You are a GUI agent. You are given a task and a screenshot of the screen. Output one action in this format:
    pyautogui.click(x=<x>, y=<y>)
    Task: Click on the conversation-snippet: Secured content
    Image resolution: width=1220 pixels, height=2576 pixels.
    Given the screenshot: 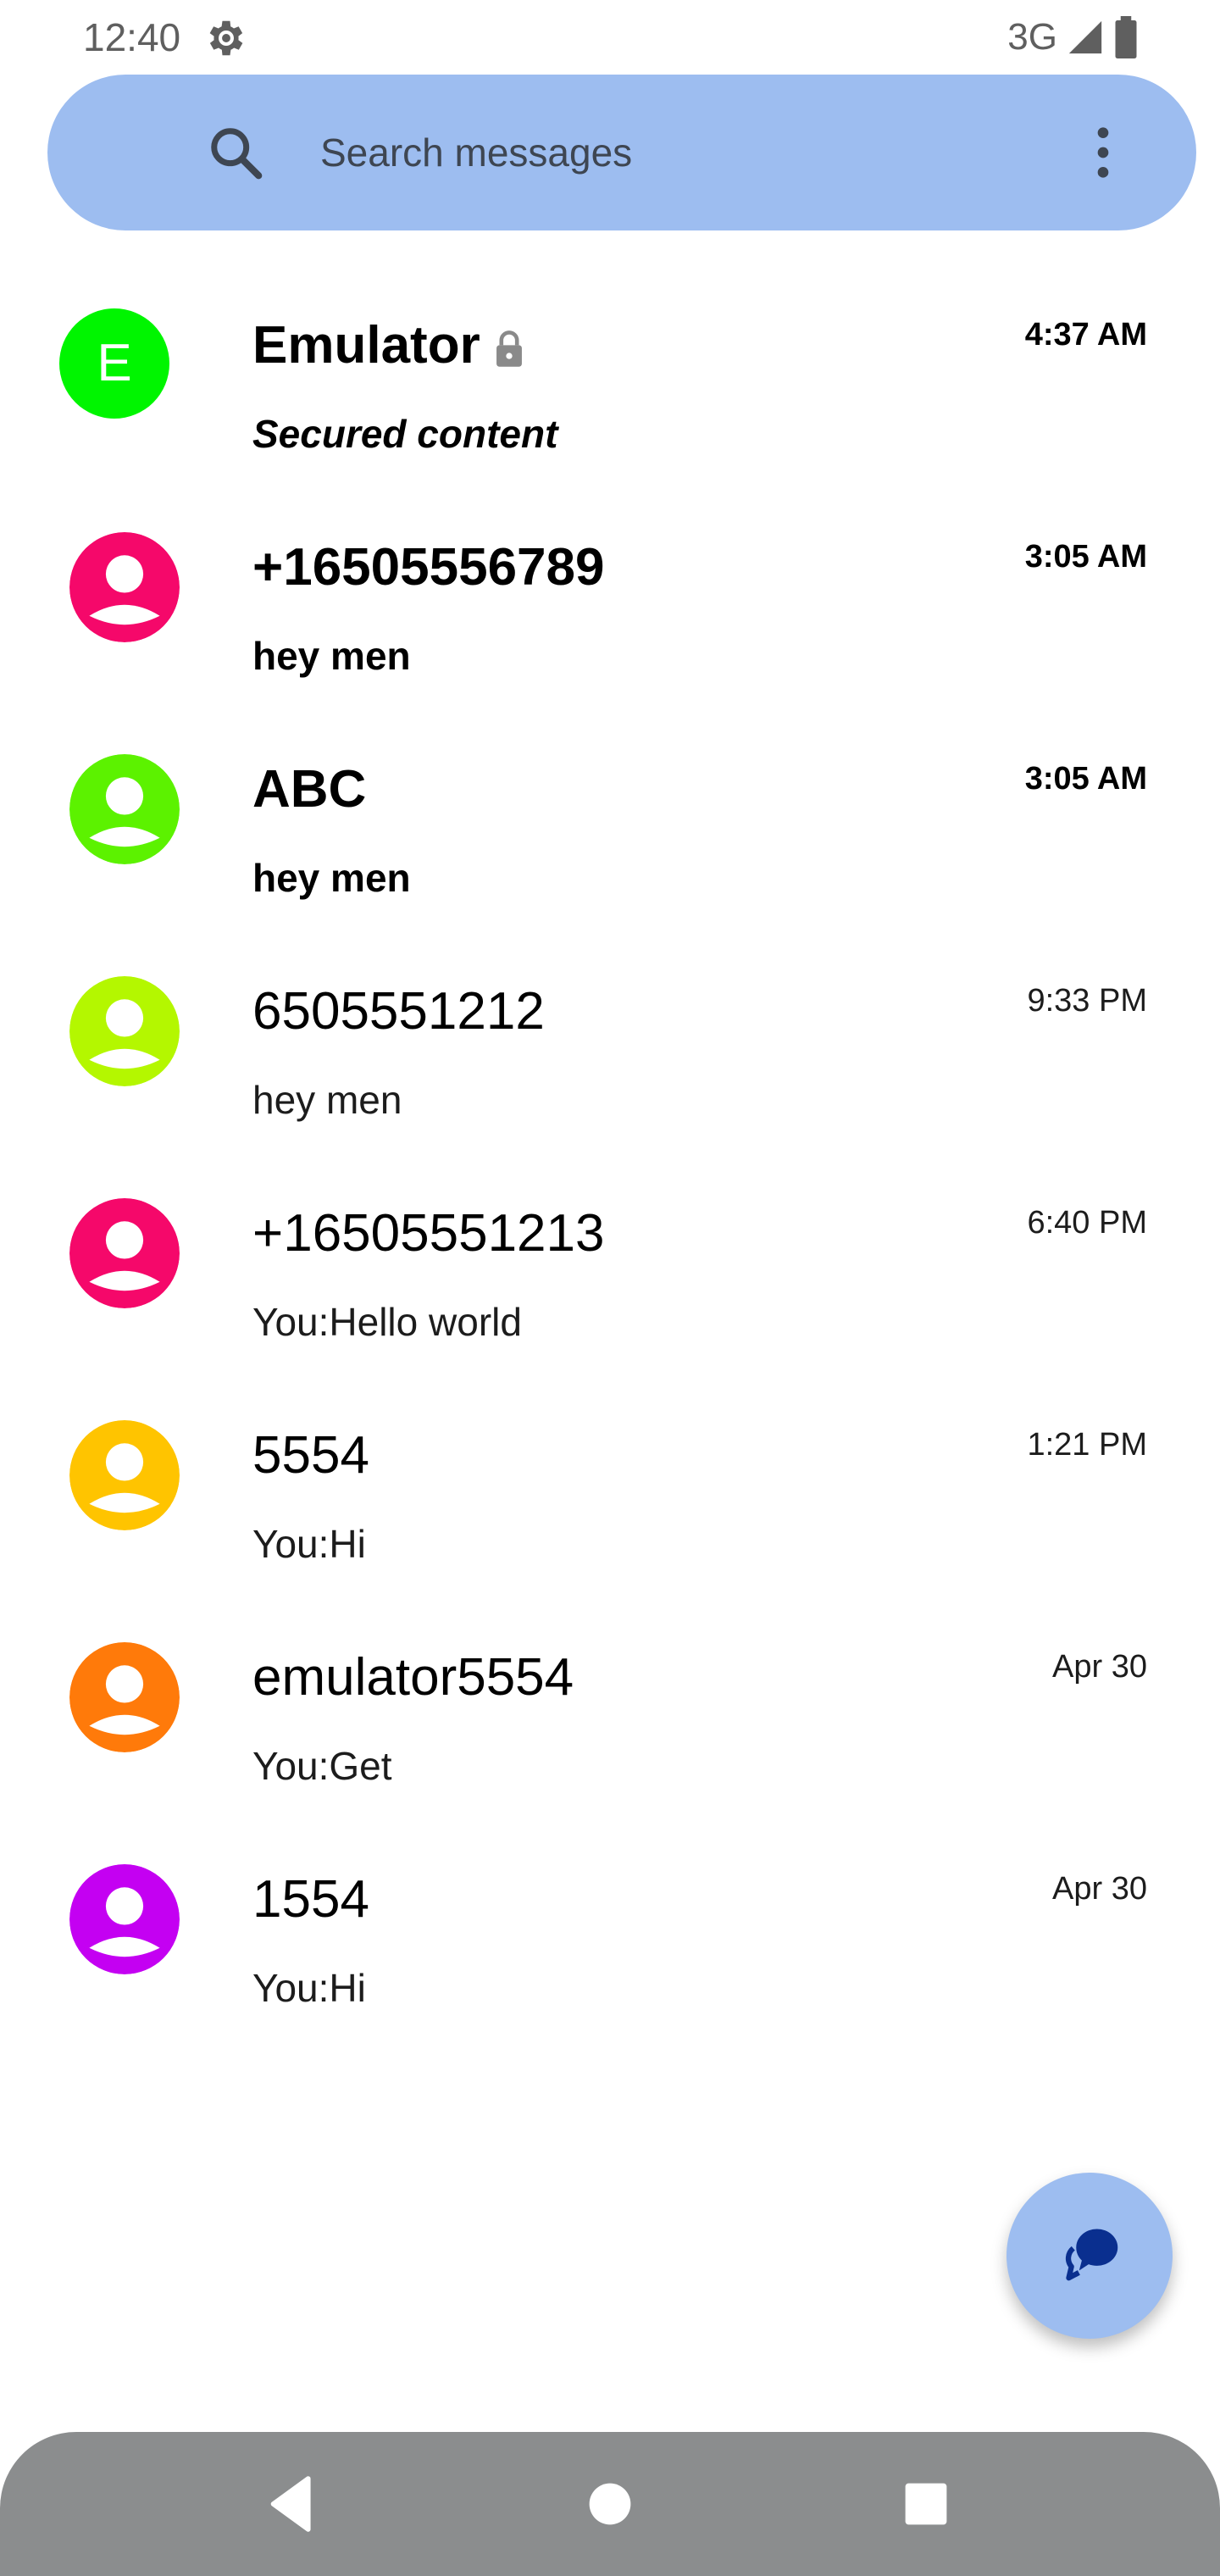 What is the action you would take?
    pyautogui.click(x=405, y=434)
    